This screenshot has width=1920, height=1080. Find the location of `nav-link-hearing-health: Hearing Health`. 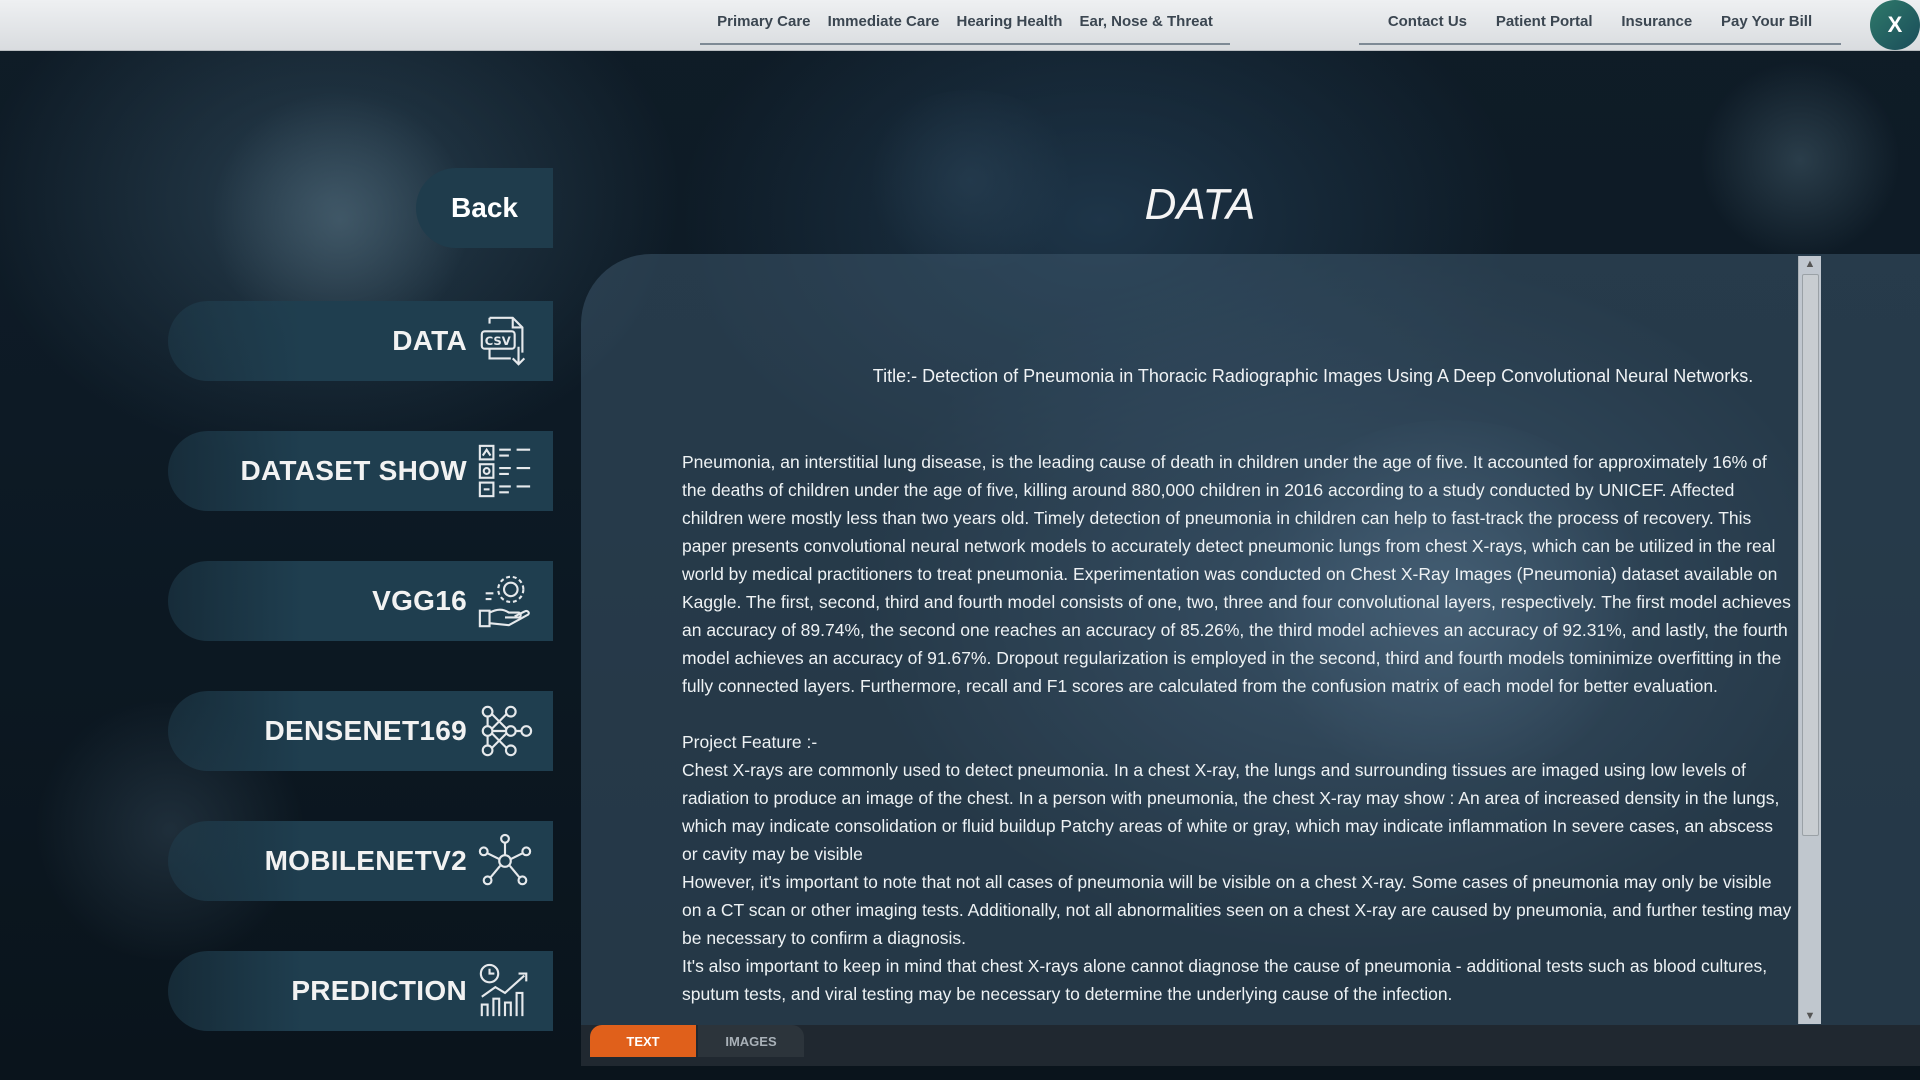

nav-link-hearing-health: Hearing Health is located at coordinates (1010, 21).